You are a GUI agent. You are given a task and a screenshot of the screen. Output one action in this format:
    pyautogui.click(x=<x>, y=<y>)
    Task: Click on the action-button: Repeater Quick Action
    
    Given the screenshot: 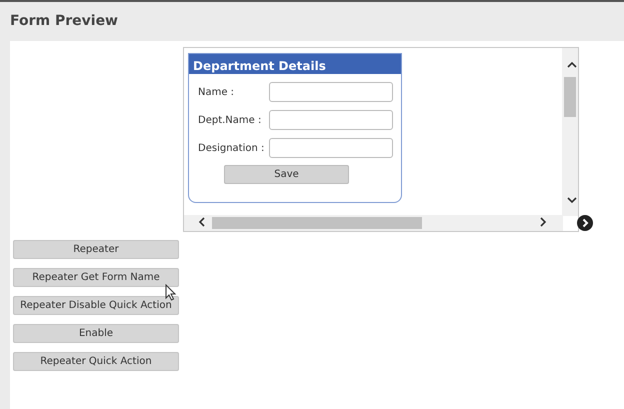 What is the action you would take?
    pyautogui.click(x=96, y=361)
    